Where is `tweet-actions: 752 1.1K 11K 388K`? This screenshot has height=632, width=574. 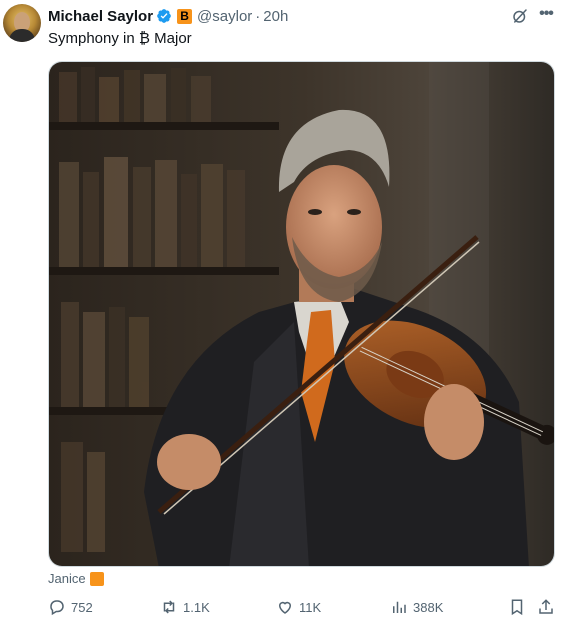
tweet-actions: 752 1.1K 11K 388K is located at coordinates (303, 610).